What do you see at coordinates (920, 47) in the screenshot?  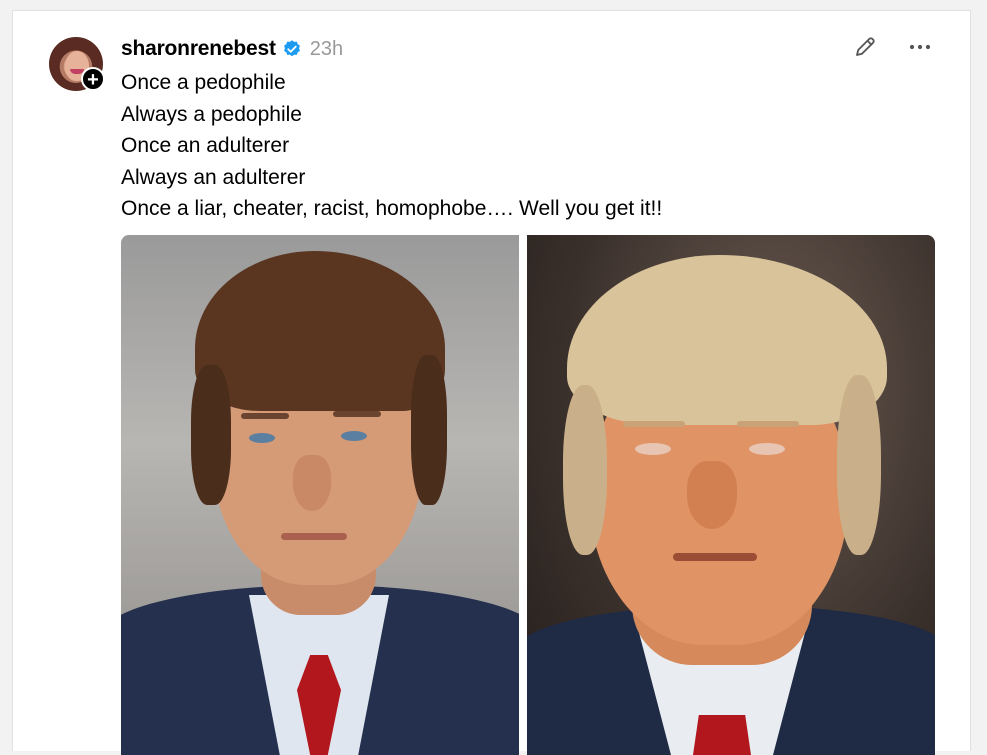 I see `more-horizontal-icon` at bounding box center [920, 47].